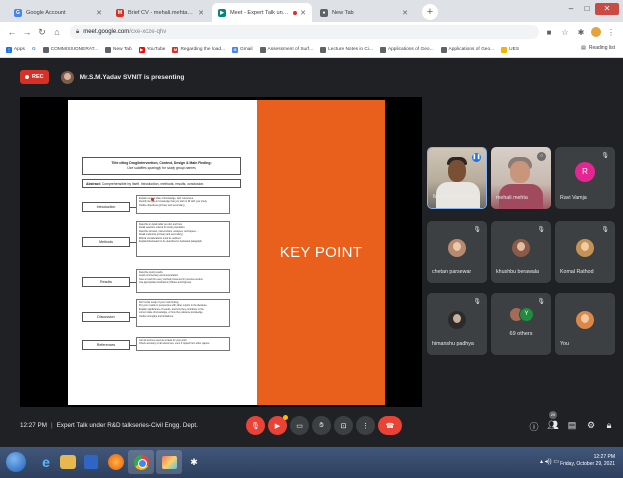 The height and width of the screenshot is (478, 623). Describe the element at coordinates (510, 49) in the screenshot. I see `bookmark-ues: UES` at that location.